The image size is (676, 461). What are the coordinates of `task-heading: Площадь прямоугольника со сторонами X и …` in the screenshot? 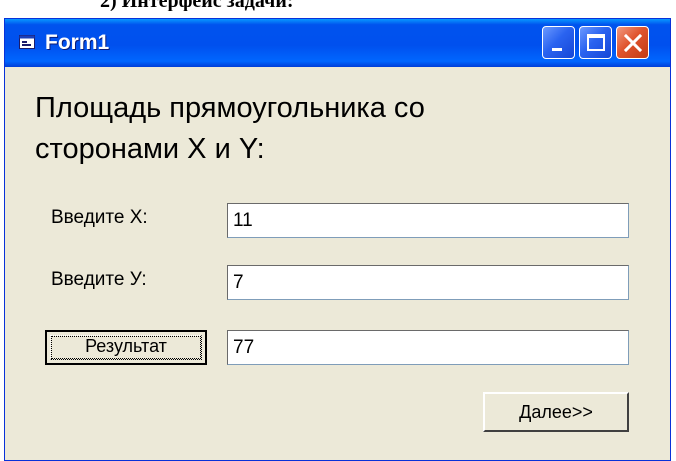 It's located at (315, 129).